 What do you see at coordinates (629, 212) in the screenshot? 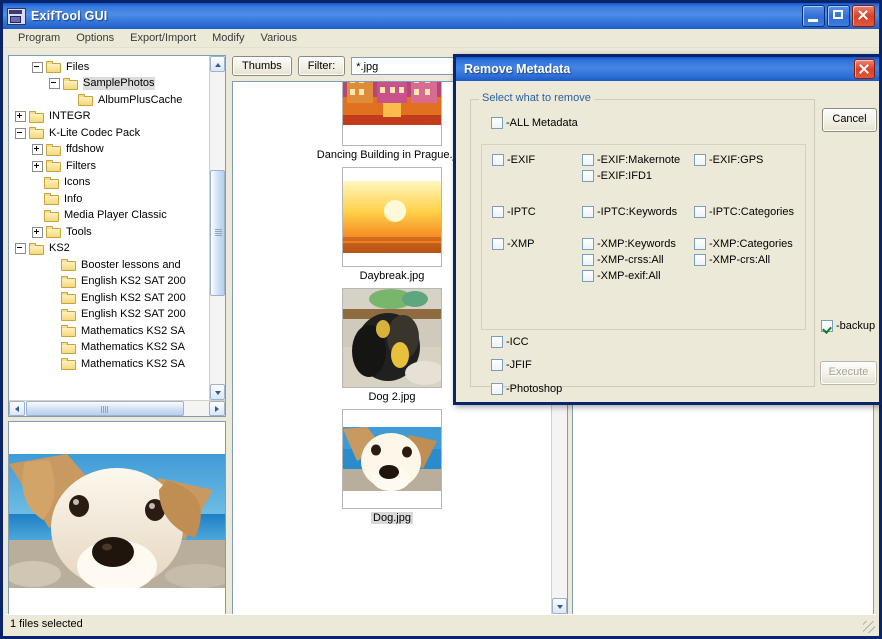
I see `checkbox-iptc-keywords: -IPTC:Keywords` at bounding box center [629, 212].